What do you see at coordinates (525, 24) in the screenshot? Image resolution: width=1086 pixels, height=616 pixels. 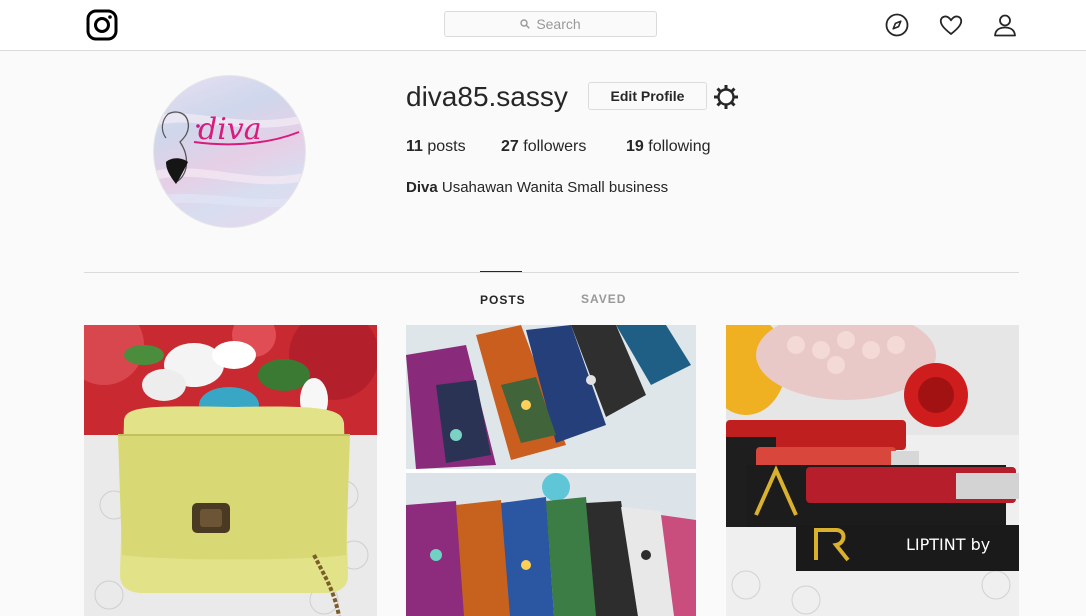 I see `search-icon` at bounding box center [525, 24].